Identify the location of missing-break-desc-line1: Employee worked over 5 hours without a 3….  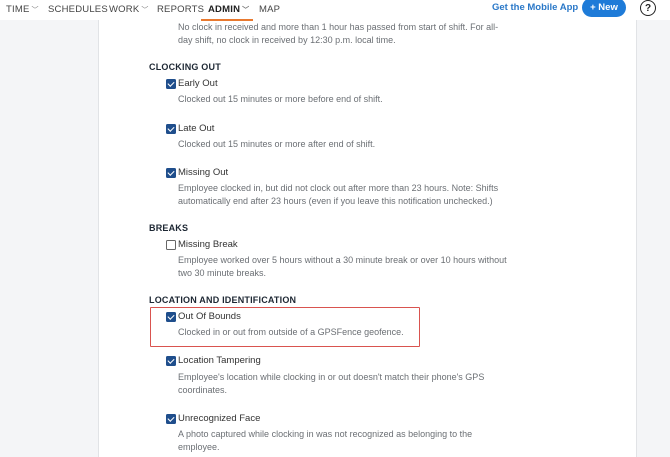
(342, 260).